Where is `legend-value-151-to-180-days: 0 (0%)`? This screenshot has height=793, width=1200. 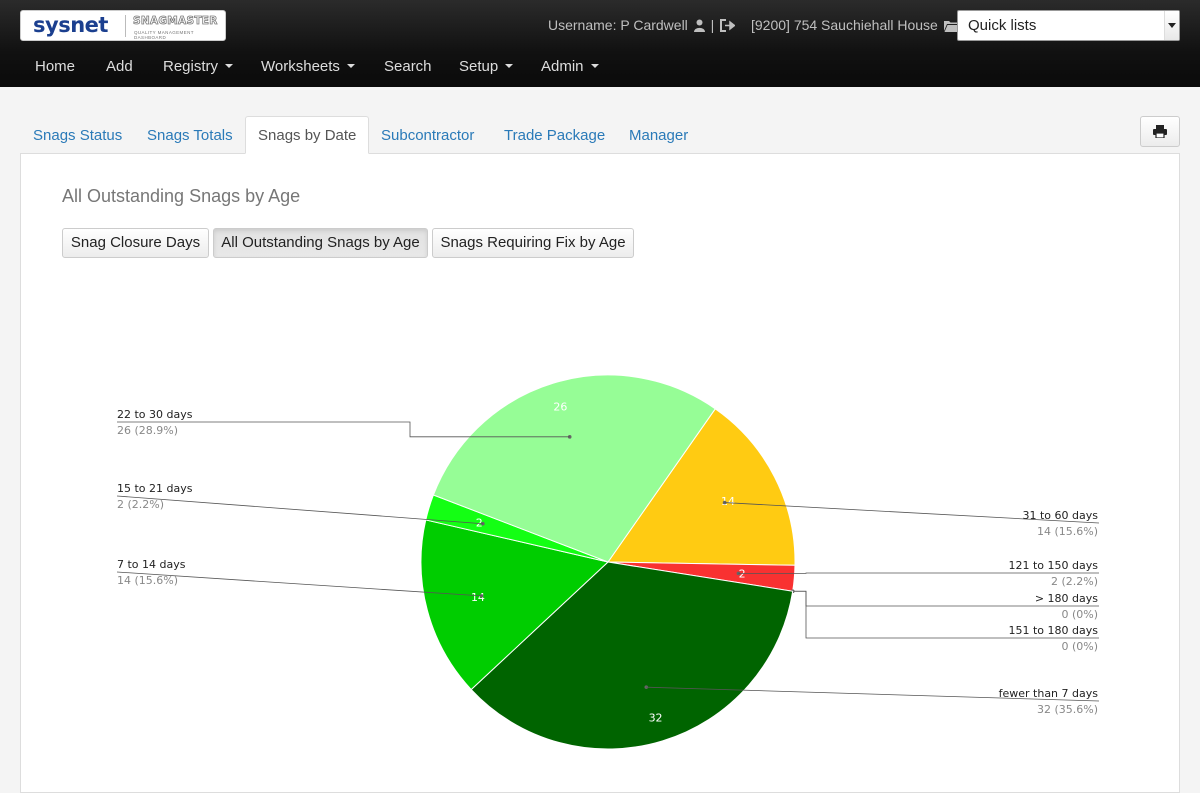
legend-value-151-to-180-days: 0 (0%) is located at coordinates (1079, 646).